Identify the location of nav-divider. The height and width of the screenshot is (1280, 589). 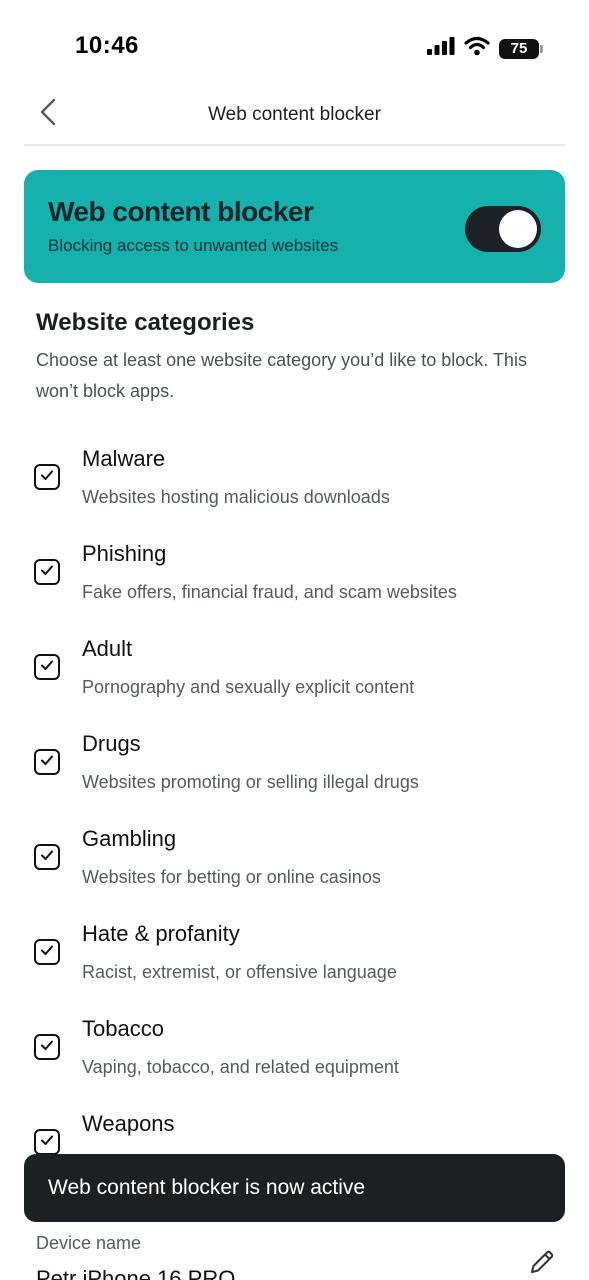
(294, 145).